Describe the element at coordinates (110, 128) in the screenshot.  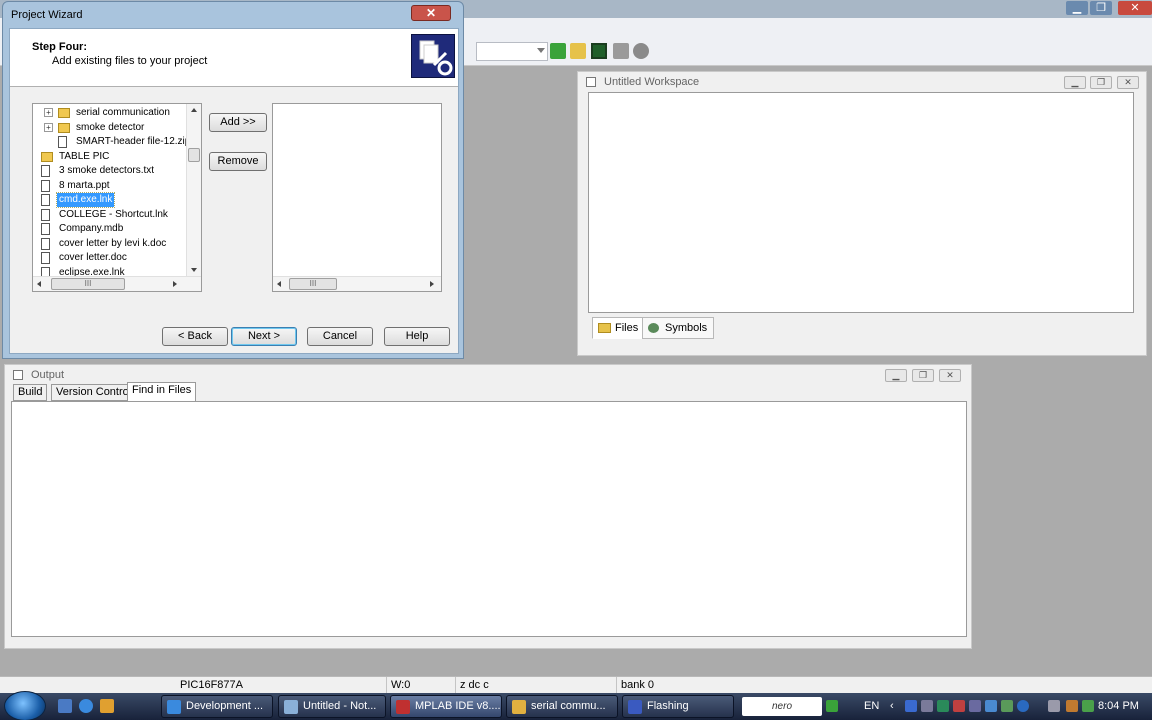
I see `tree-item: + smoke detector` at that location.